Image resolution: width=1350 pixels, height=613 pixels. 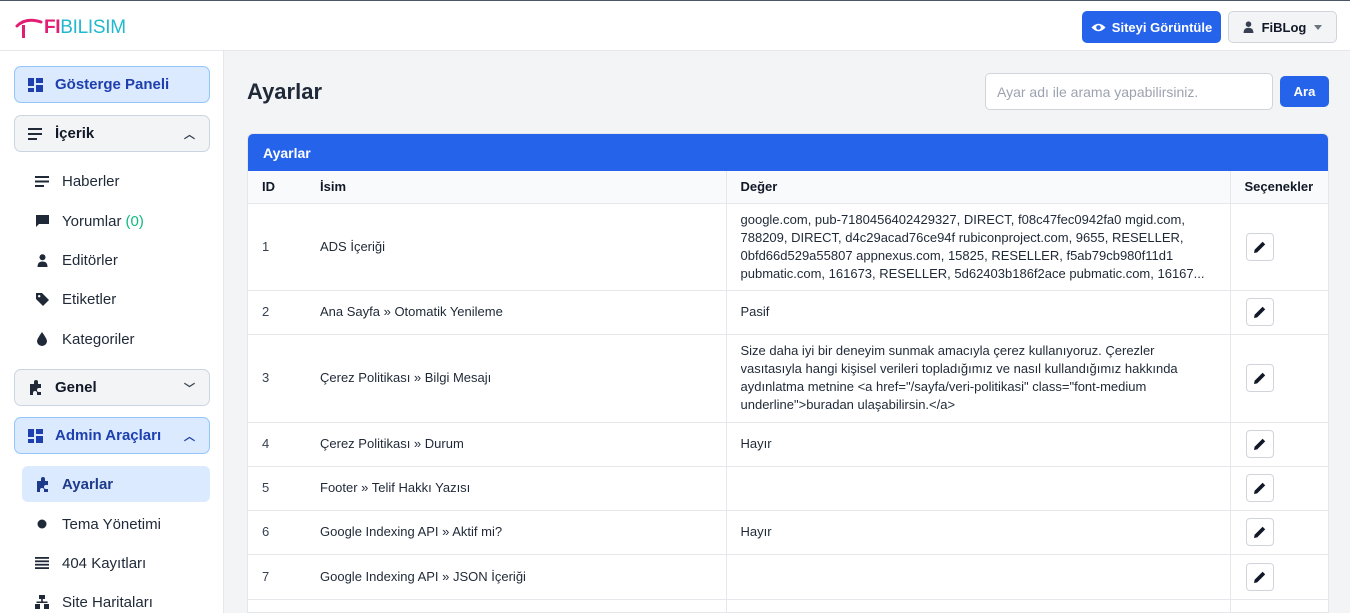 I want to click on settings-card-title: Ayarlar, so click(x=788, y=152).